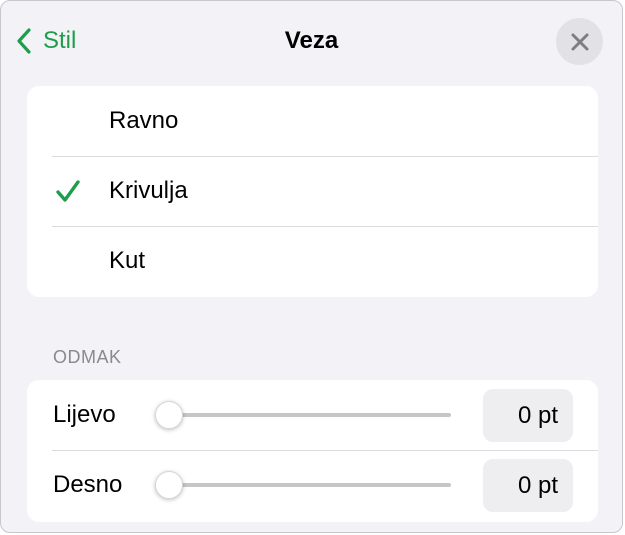 Image resolution: width=625 pixels, height=535 pixels. What do you see at coordinates (312, 121) in the screenshot?
I see `line-style-option-straight: Ravno` at bounding box center [312, 121].